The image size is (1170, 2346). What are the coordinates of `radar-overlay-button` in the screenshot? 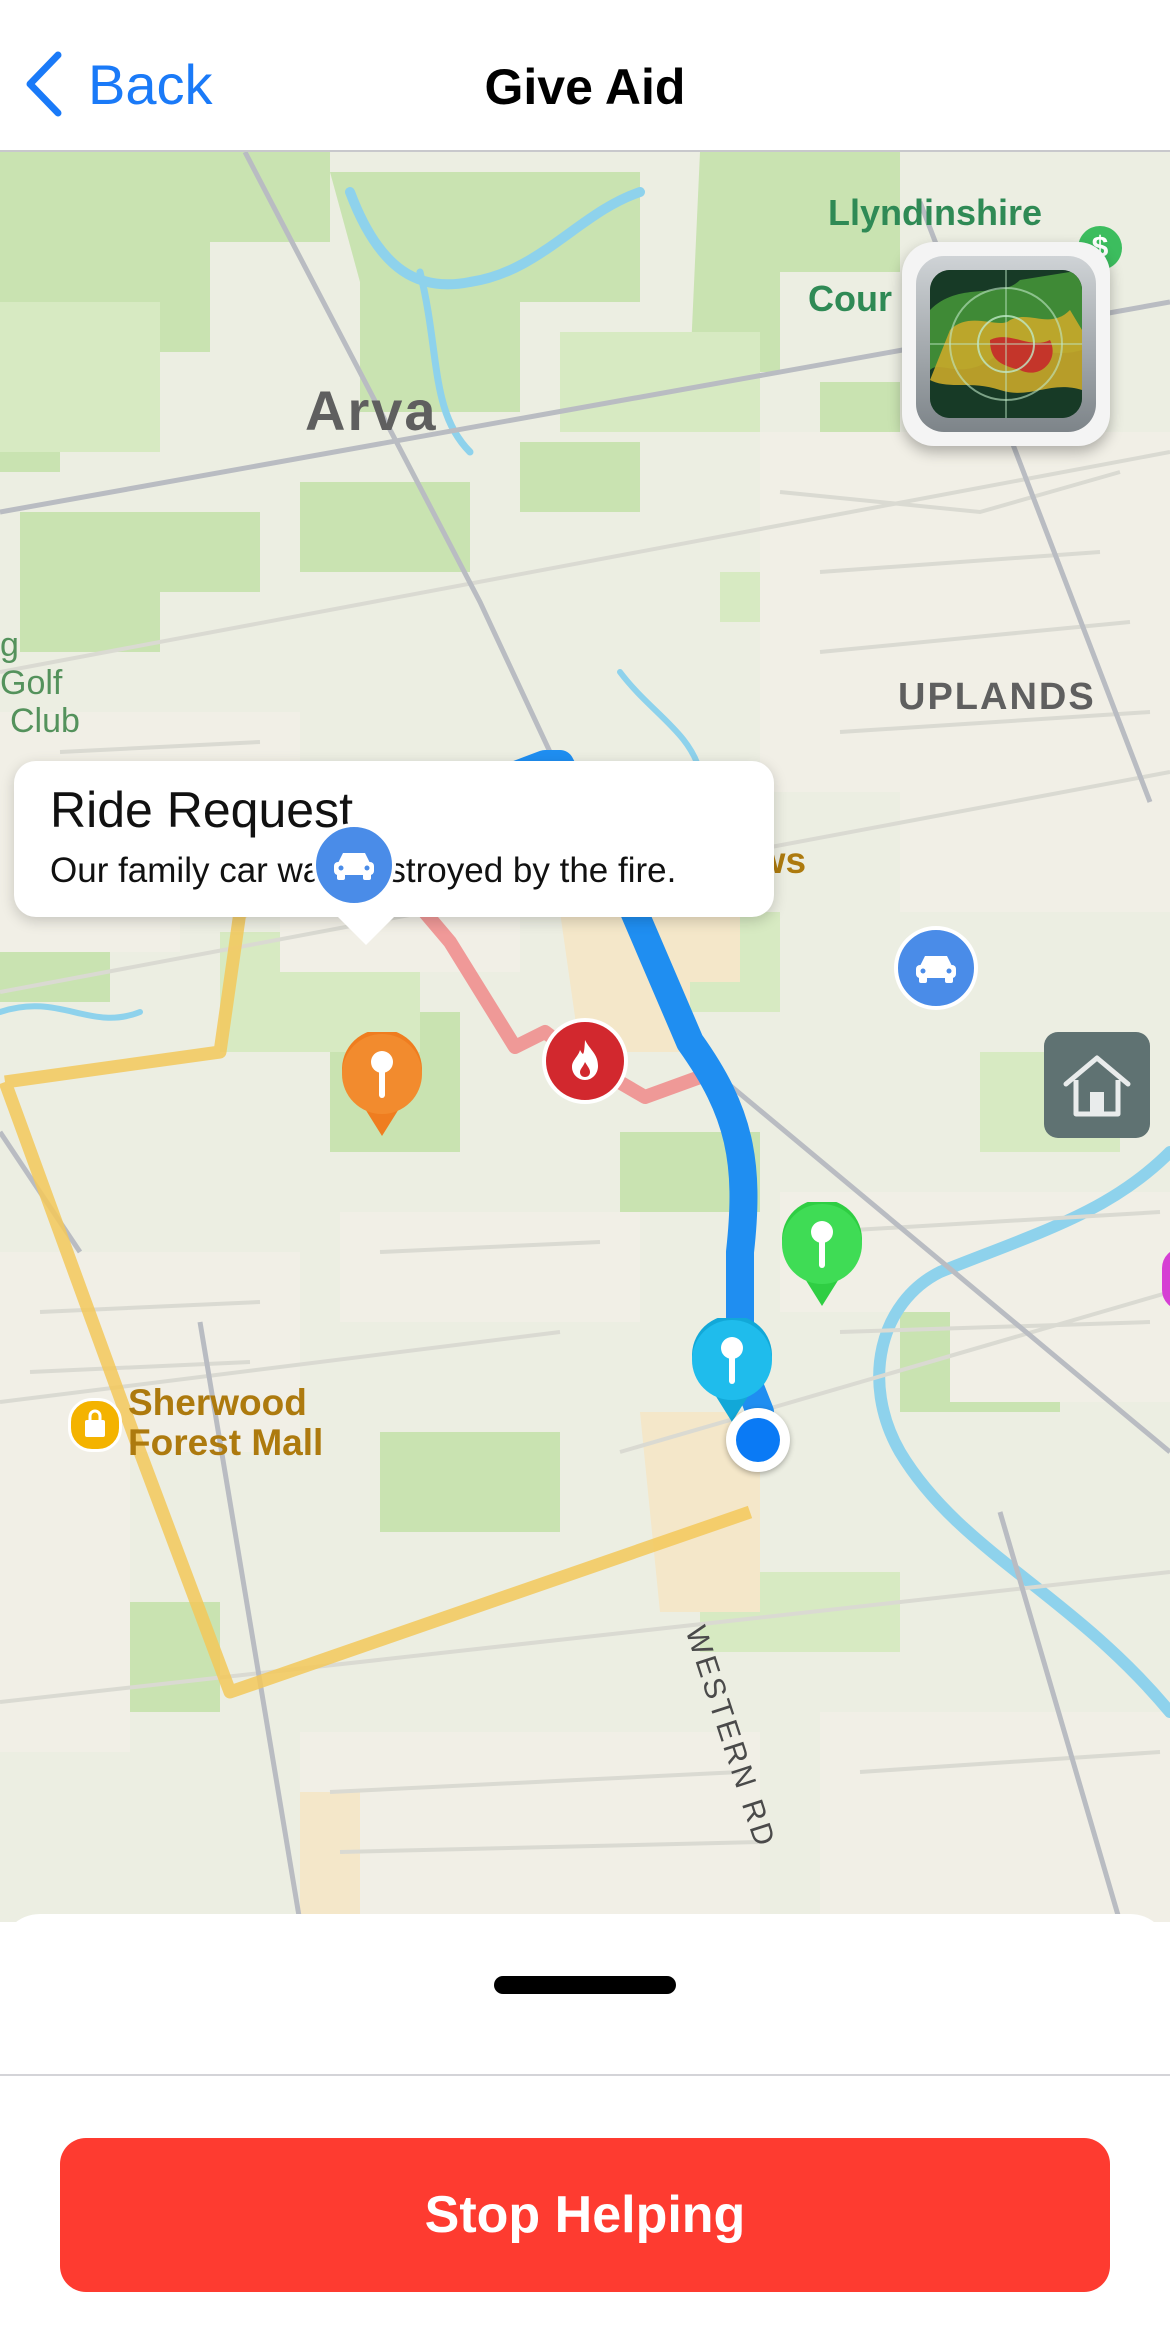 It's located at (1006, 344).